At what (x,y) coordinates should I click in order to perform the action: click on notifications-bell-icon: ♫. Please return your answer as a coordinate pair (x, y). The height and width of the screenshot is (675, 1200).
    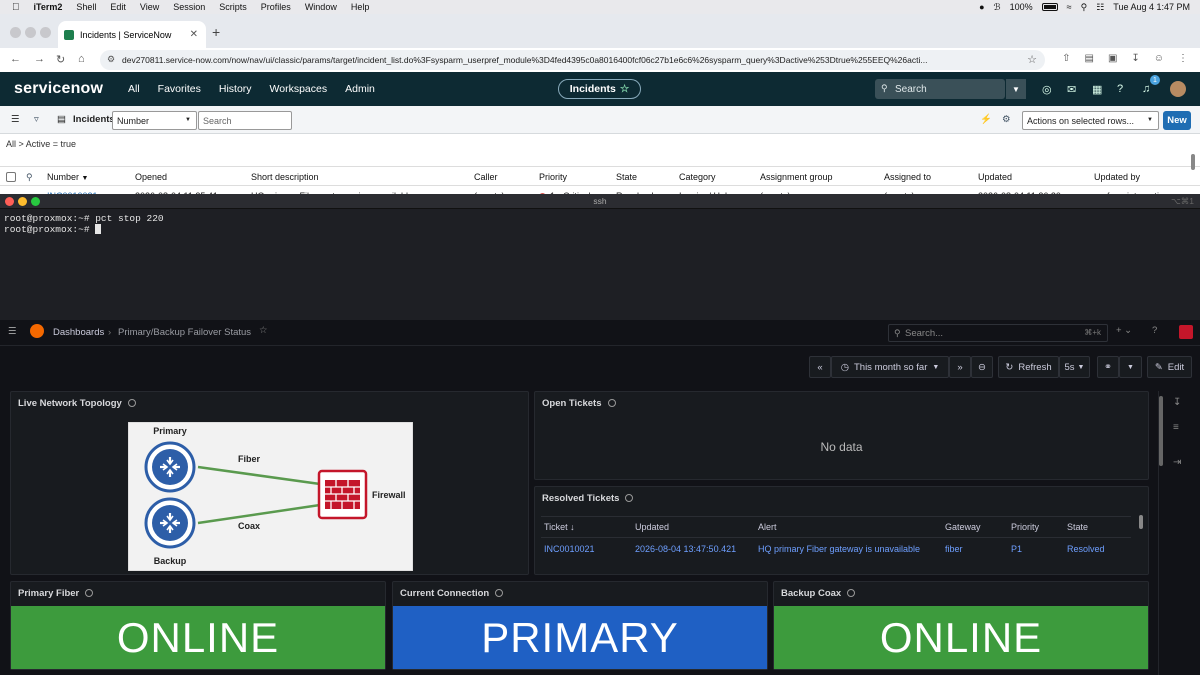
    Looking at the image, I should click on (1146, 89).